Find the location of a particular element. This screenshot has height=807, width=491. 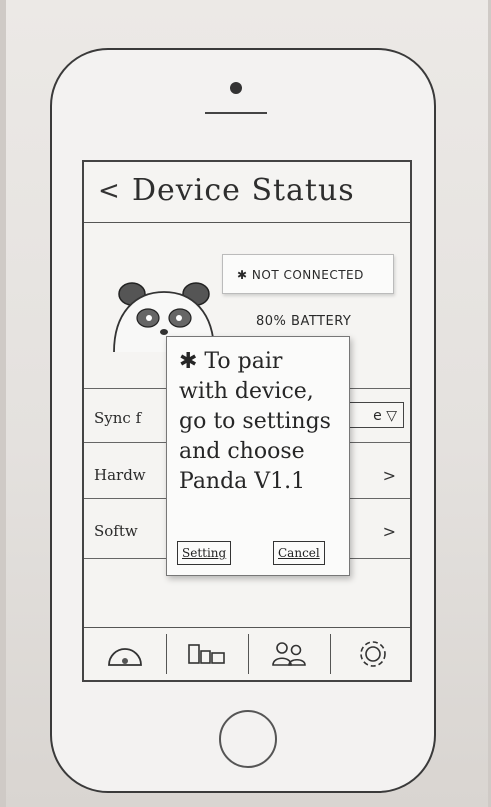

setting-button: Setting is located at coordinates (204, 553).